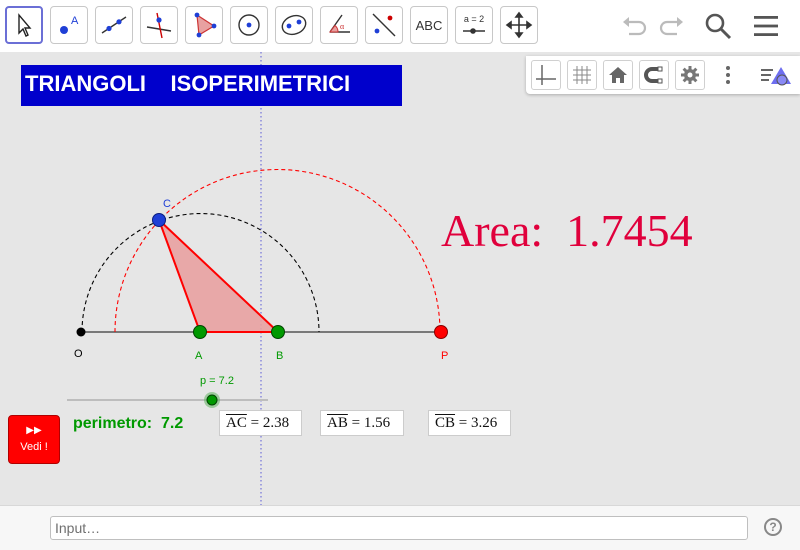 Image resolution: width=800 pixels, height=550 pixels. Describe the element at coordinates (172, 423) in the screenshot. I see `perimetro-value: 7.2` at that location.